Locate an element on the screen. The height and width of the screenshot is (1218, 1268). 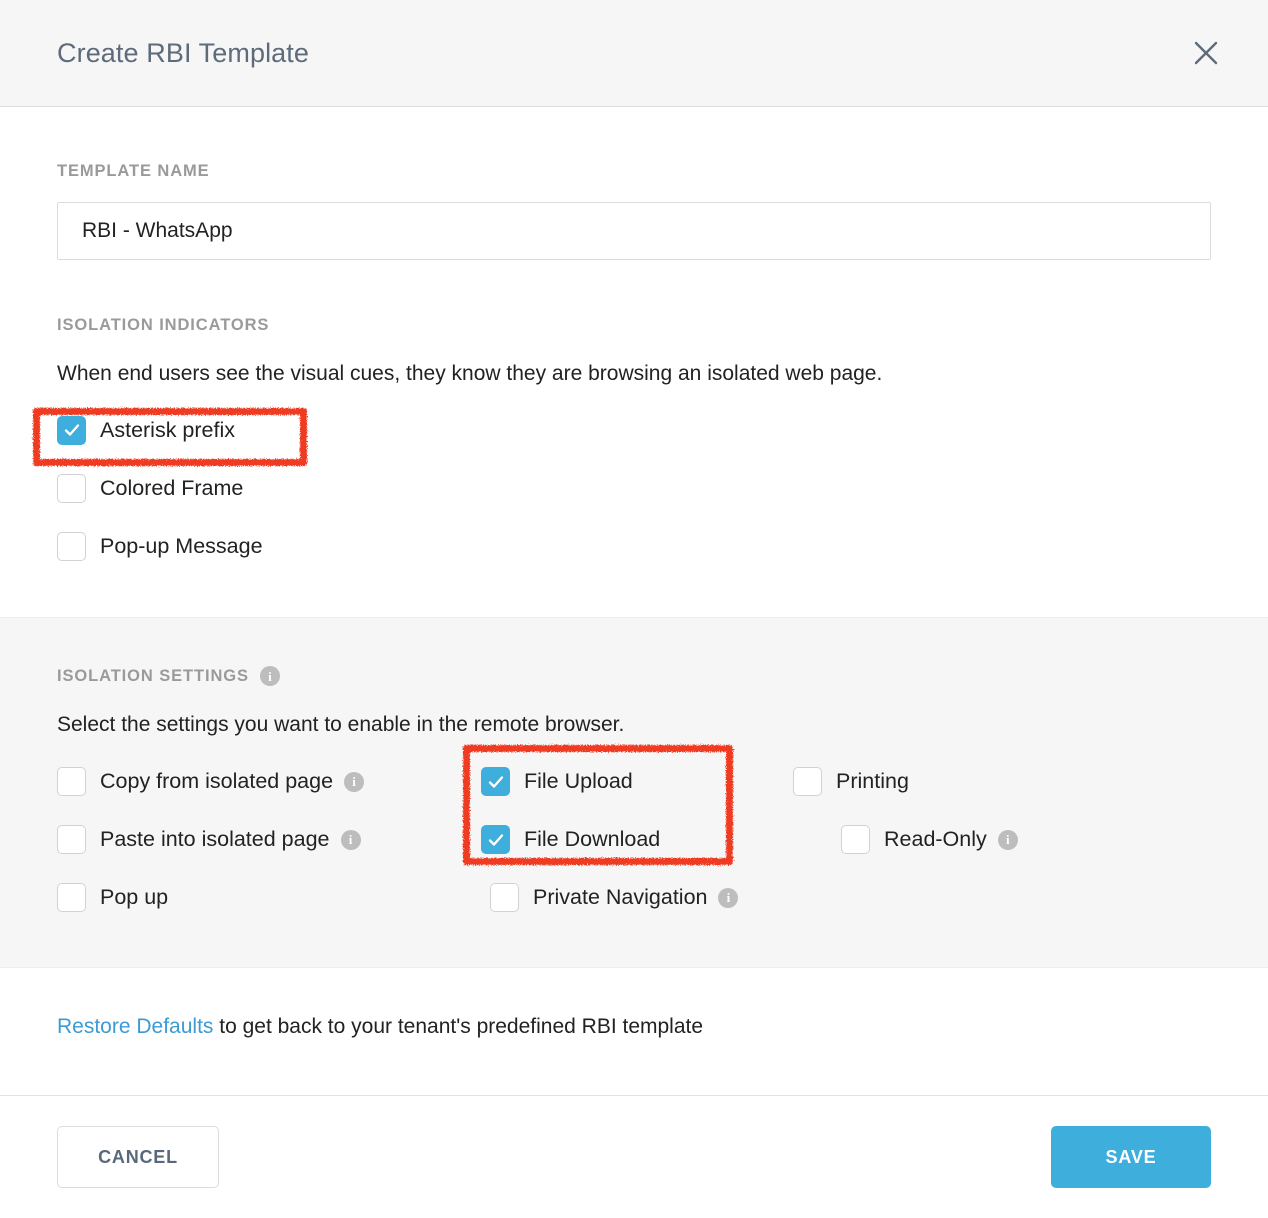
info-icon-paste-into-isolated-page: i is located at coordinates (350, 839).